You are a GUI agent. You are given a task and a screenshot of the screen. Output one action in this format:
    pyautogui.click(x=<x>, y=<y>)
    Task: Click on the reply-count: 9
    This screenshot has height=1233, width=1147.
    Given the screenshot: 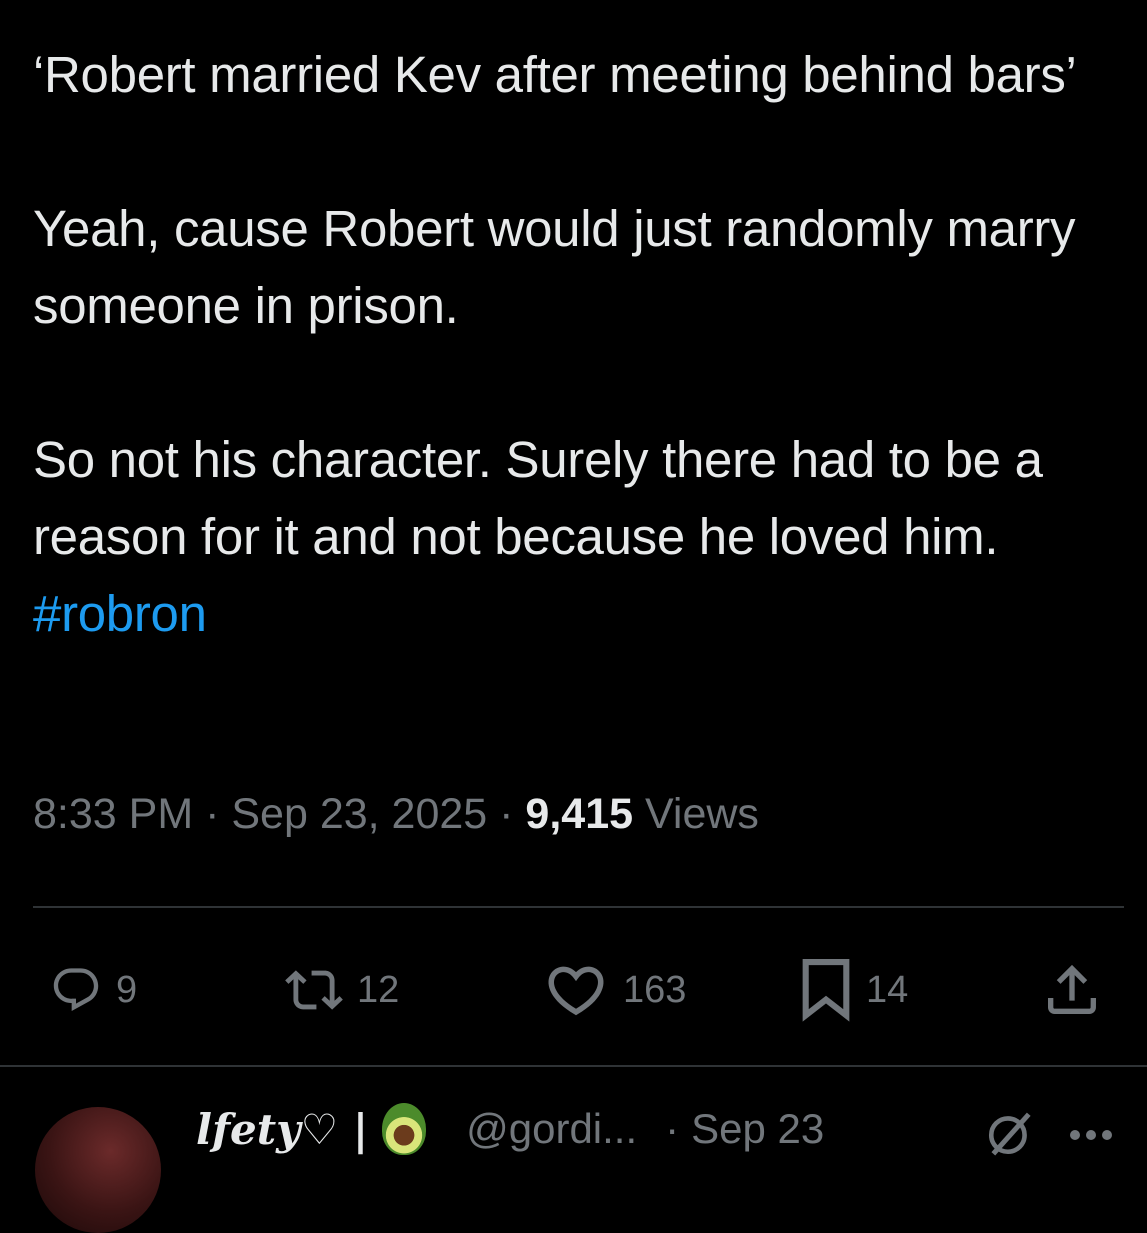 What is the action you would take?
    pyautogui.click(x=127, y=989)
    